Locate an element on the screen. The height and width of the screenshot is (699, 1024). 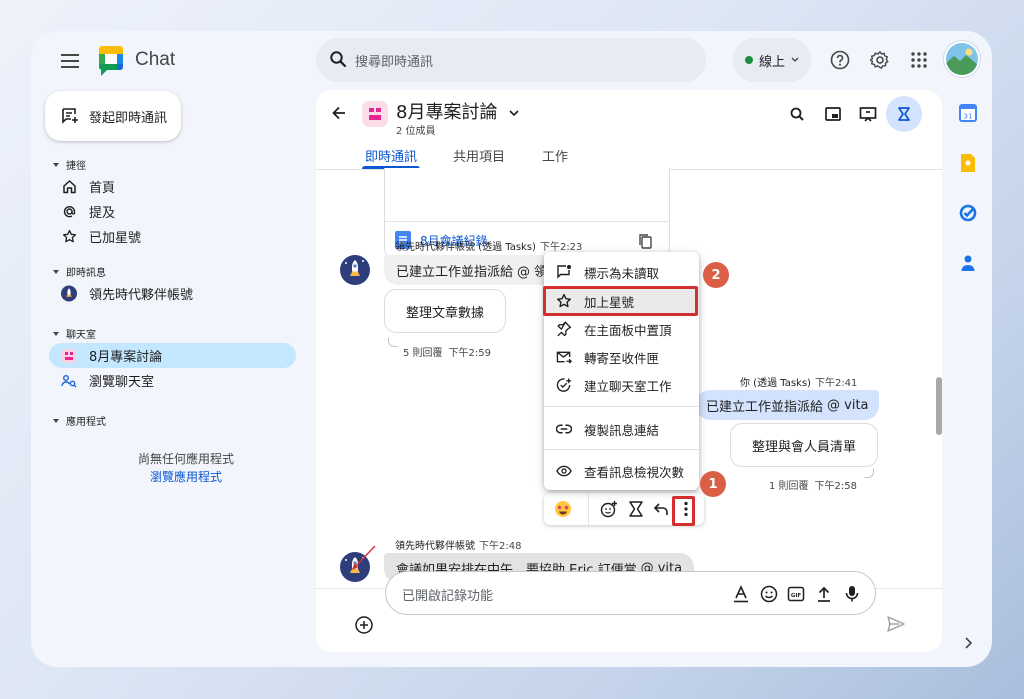
task-card: 整理文章數據 is located at coordinates (445, 311).